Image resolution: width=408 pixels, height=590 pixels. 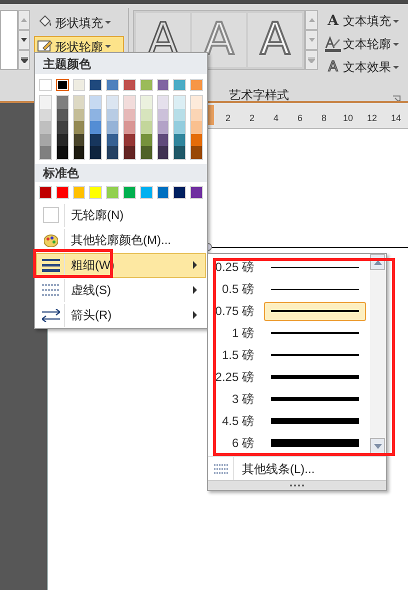 What do you see at coordinates (51, 265) in the screenshot?
I see `line-weight-icon` at bounding box center [51, 265].